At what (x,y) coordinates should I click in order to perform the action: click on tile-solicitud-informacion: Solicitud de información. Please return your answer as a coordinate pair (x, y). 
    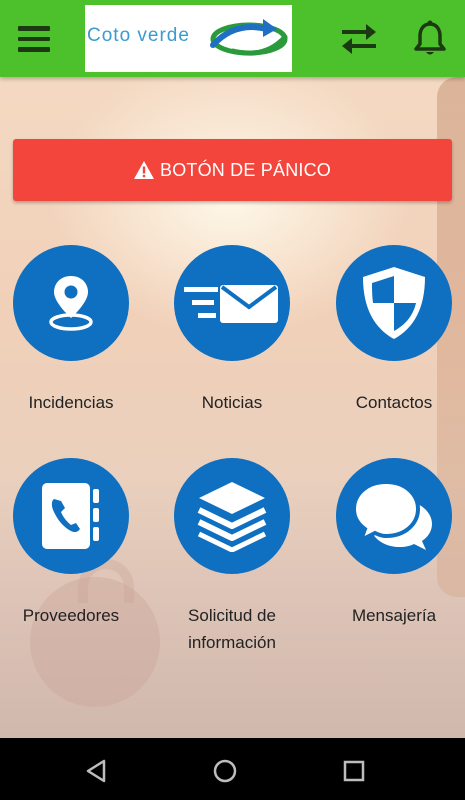
    Looking at the image, I should click on (232, 557).